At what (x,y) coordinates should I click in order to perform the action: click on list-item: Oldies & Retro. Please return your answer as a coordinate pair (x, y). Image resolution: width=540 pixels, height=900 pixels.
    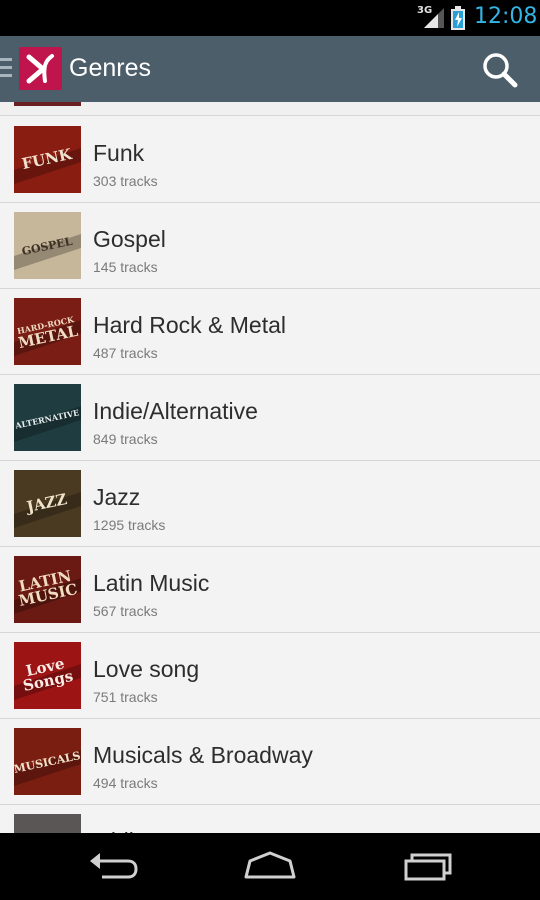
    Looking at the image, I should click on (270, 819).